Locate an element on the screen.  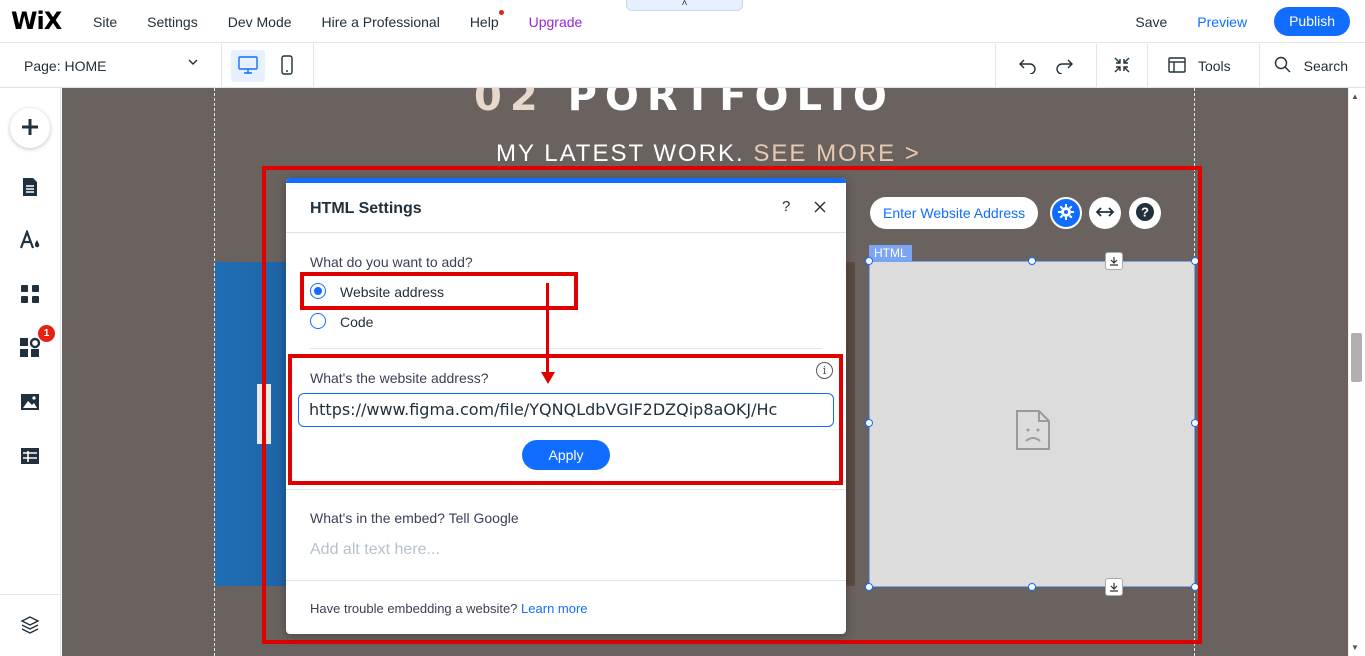
notification-badge: 1 is located at coordinates (46, 333).